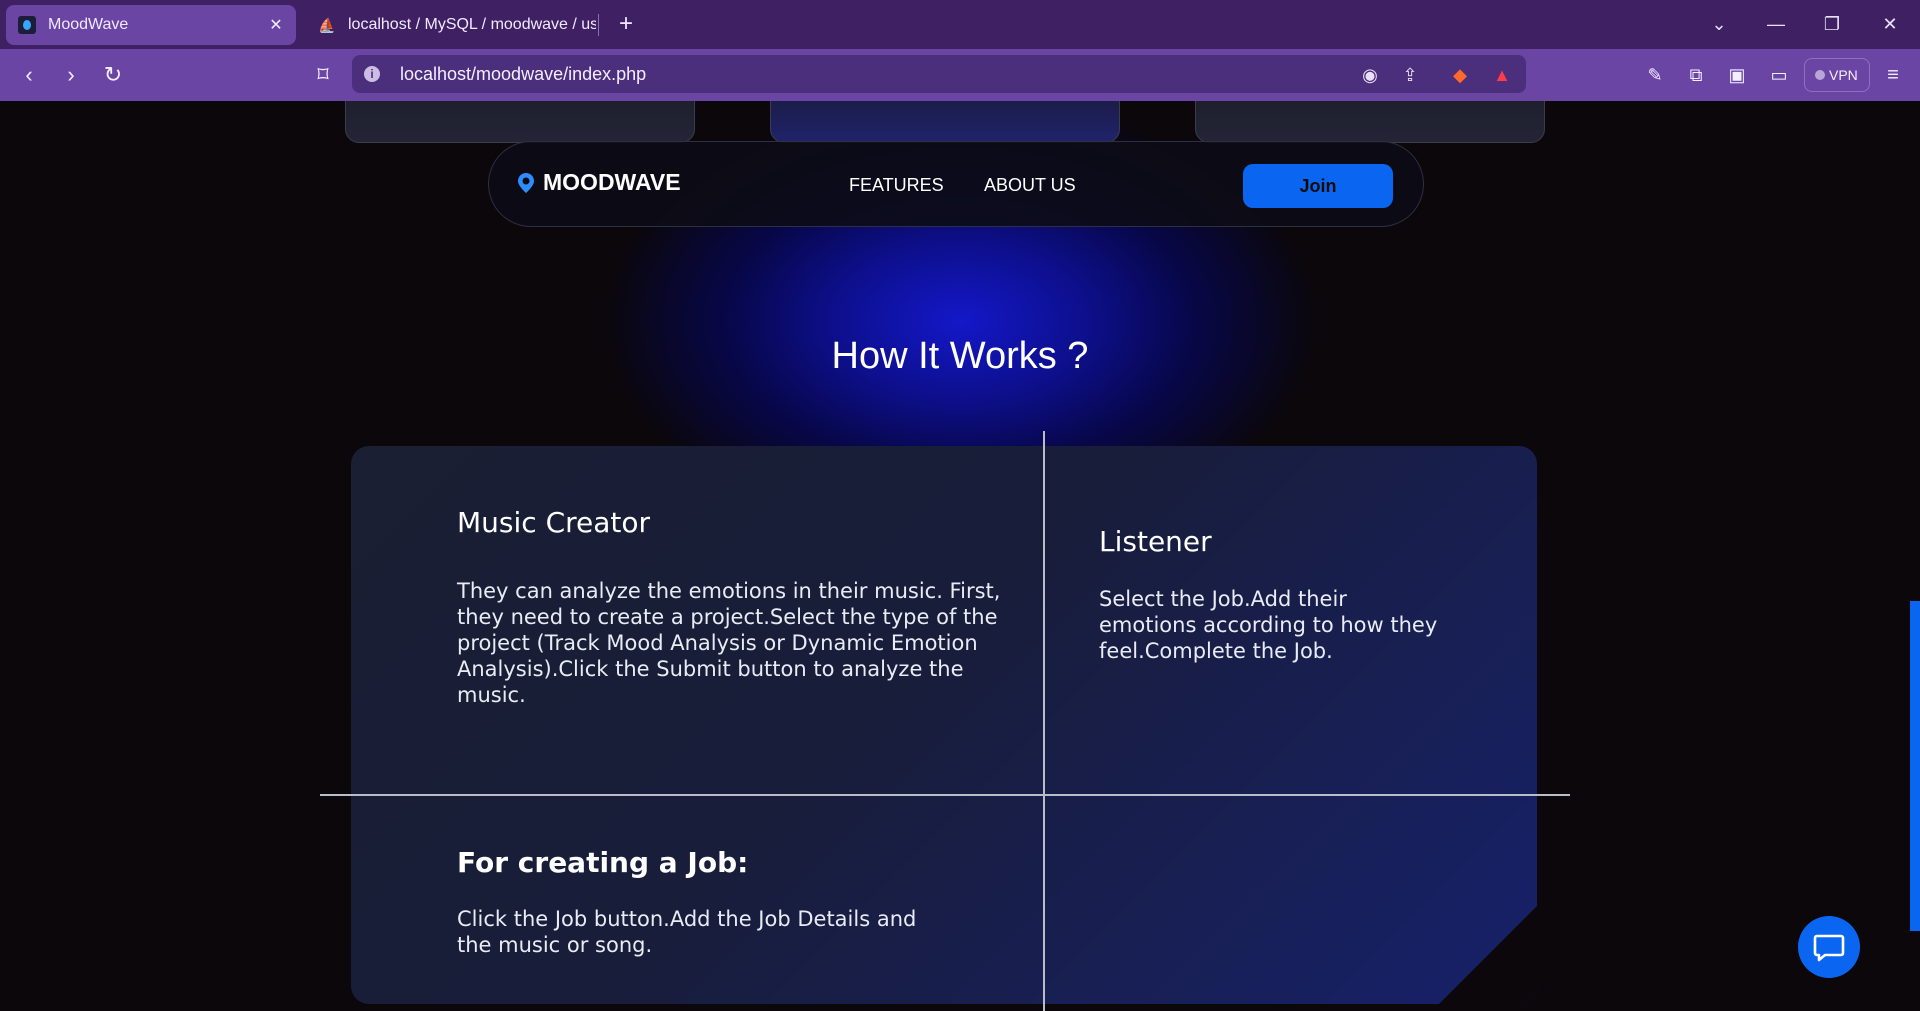 The image size is (1920, 1011). Describe the element at coordinates (960, 356) in the screenshot. I see `section-title: How It Works ?` at that location.